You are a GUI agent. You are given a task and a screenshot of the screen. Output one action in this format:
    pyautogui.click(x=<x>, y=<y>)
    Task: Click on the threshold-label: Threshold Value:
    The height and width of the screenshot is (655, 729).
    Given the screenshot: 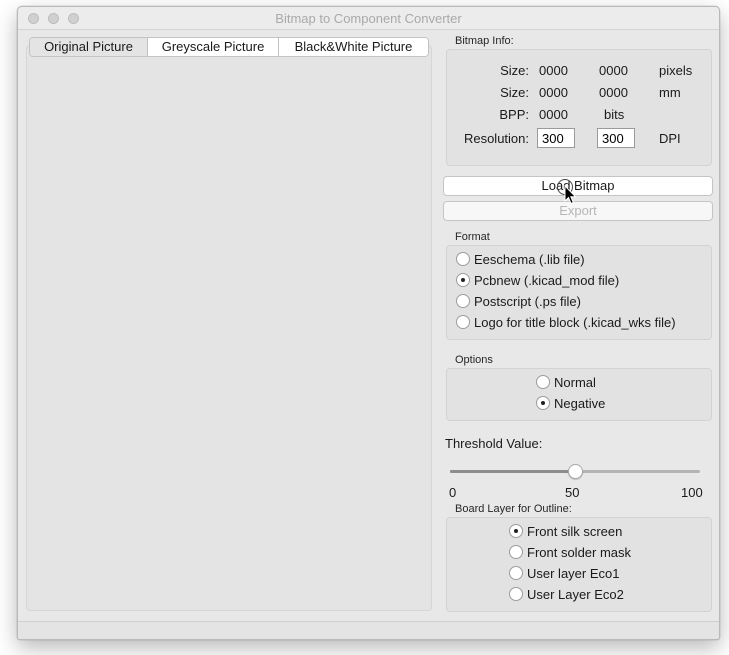 What is the action you would take?
    pyautogui.click(x=494, y=443)
    